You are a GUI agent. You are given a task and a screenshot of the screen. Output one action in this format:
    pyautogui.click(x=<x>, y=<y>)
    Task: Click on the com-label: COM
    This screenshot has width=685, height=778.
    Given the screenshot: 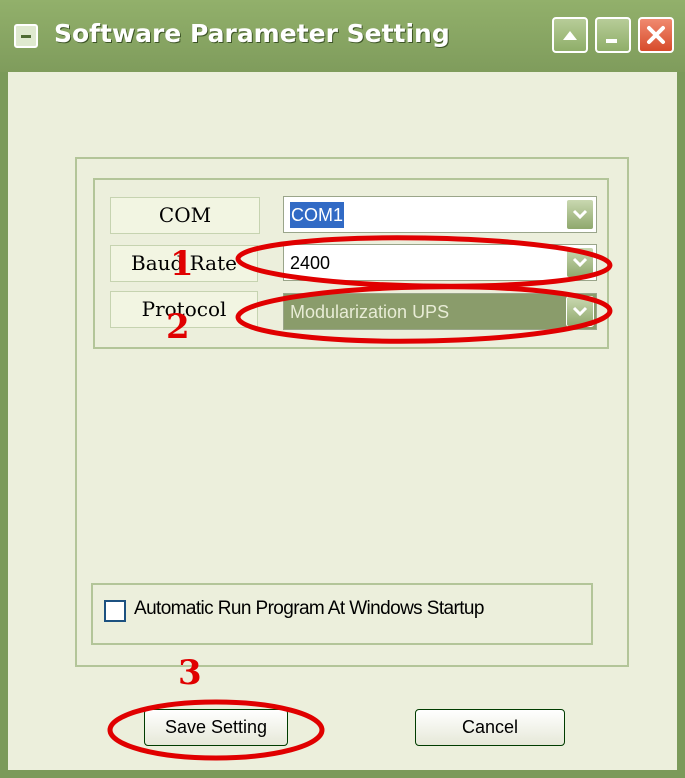 What is the action you would take?
    pyautogui.click(x=185, y=215)
    